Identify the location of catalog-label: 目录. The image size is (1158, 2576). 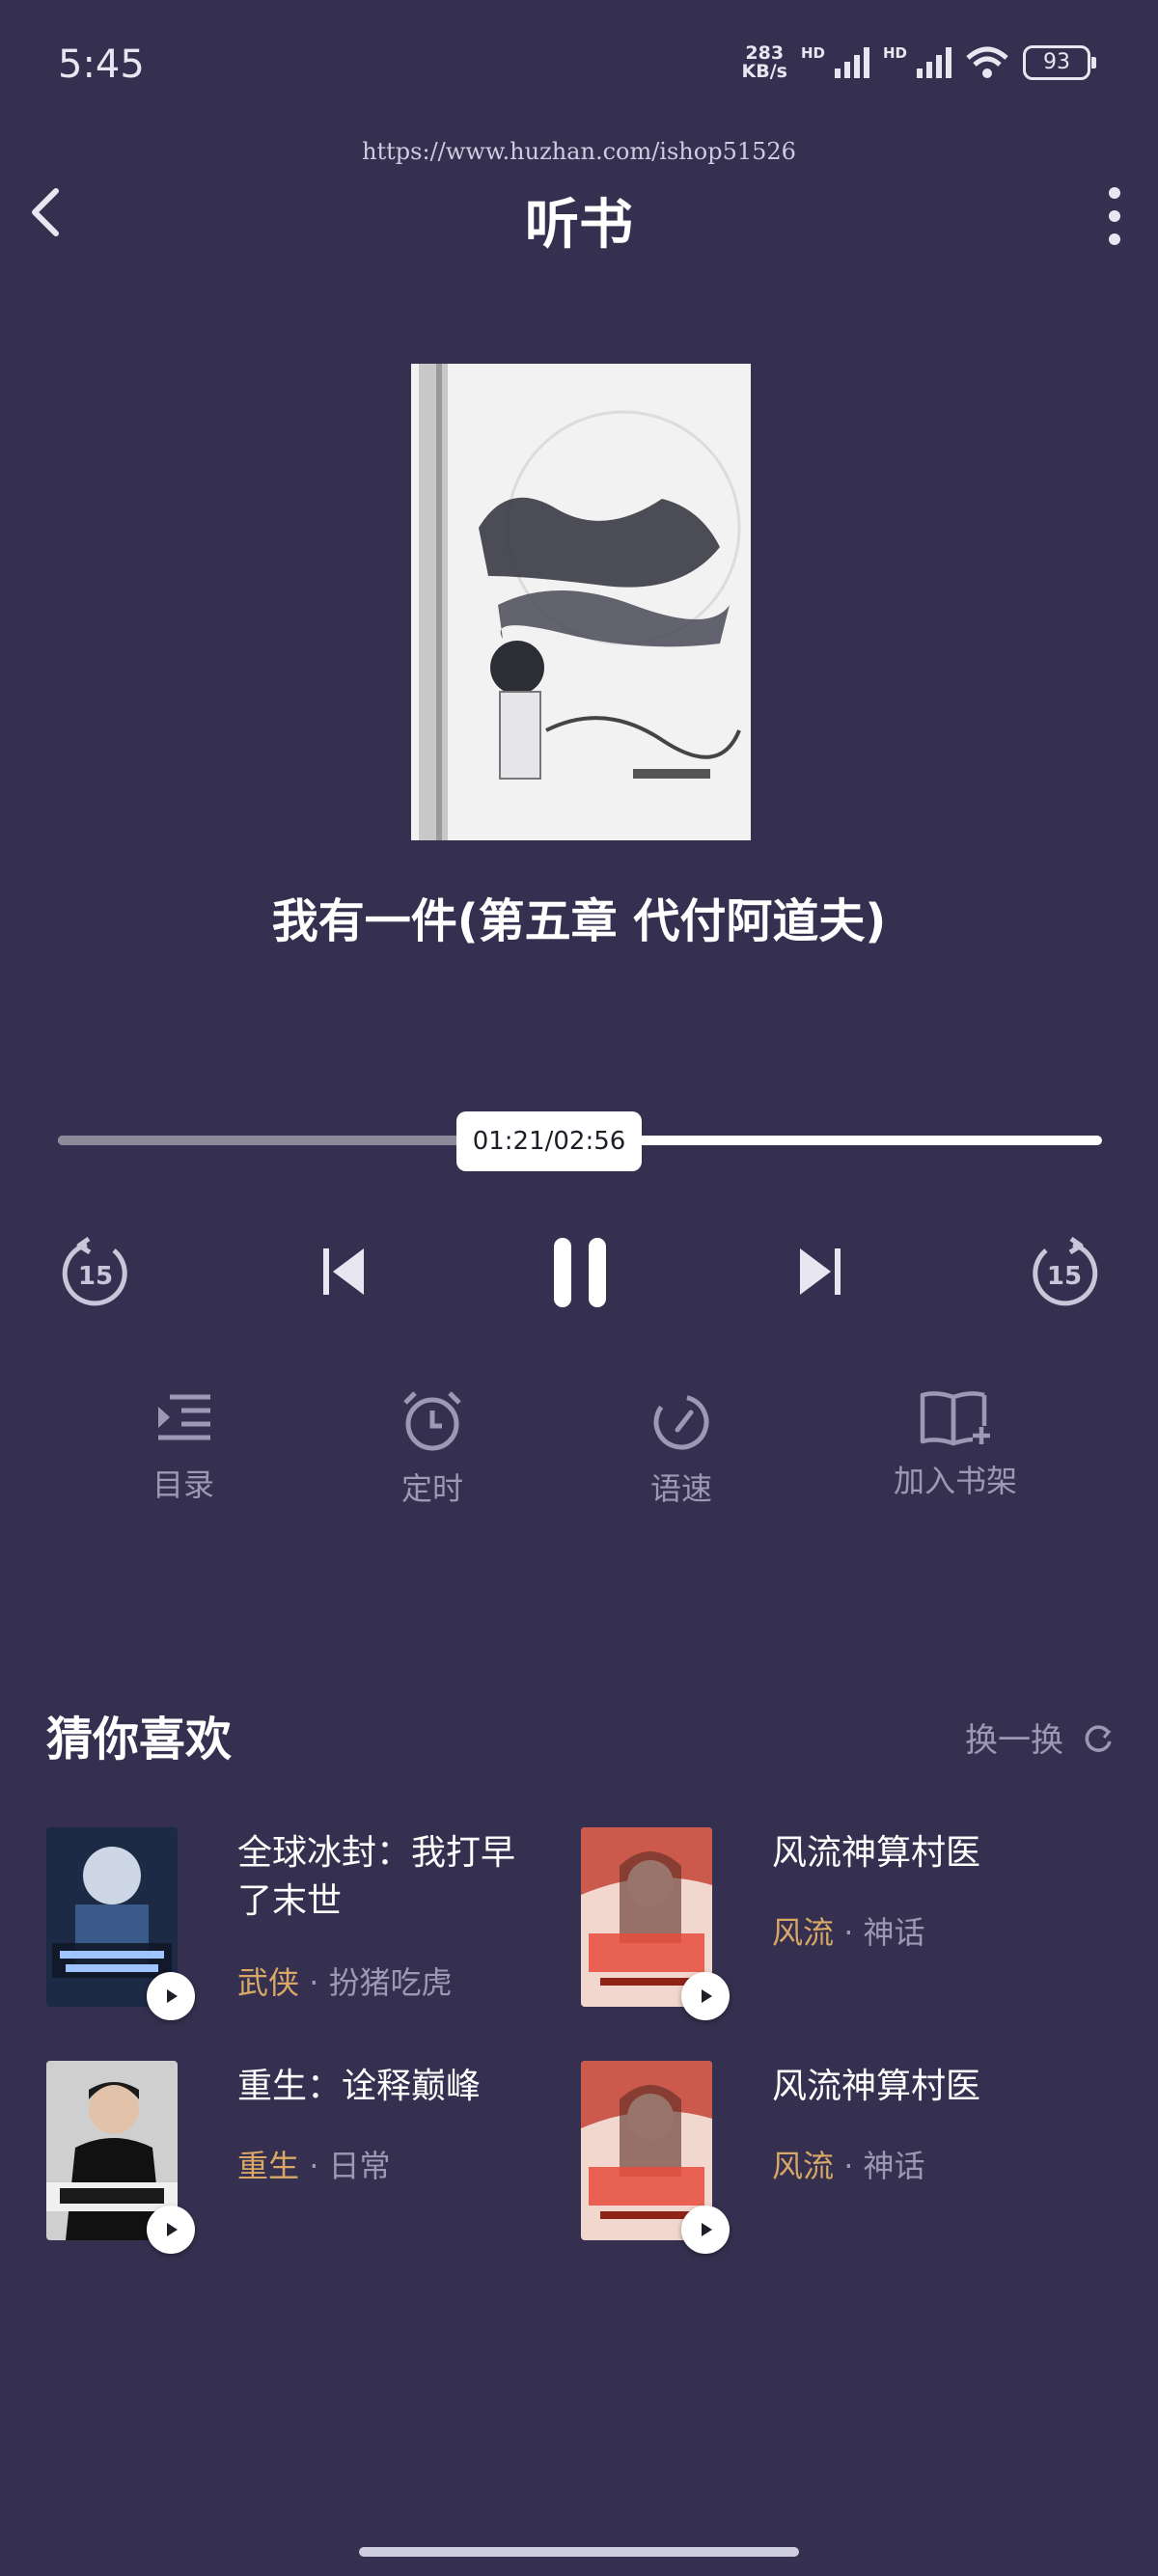
(183, 1485).